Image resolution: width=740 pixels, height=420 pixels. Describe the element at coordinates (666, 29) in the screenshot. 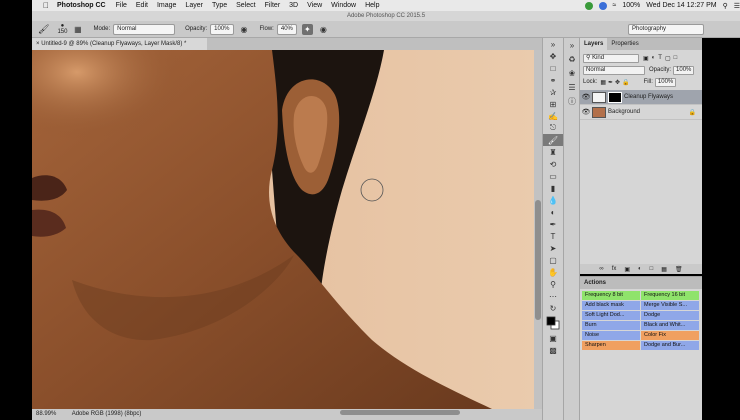

I see `workspace-select: Photography` at that location.